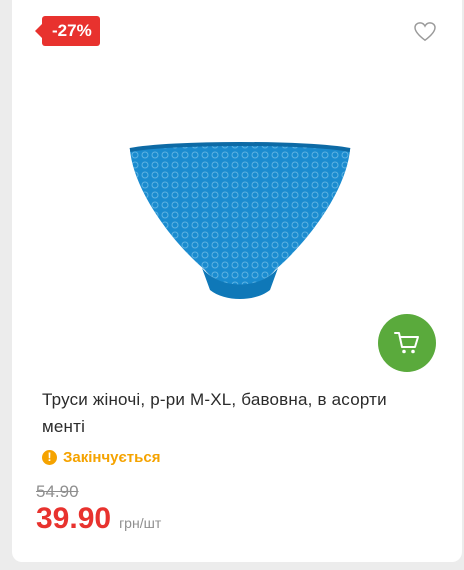 Image resolution: width=464 pixels, height=570 pixels. I want to click on discount-badge: -27%, so click(67, 31).